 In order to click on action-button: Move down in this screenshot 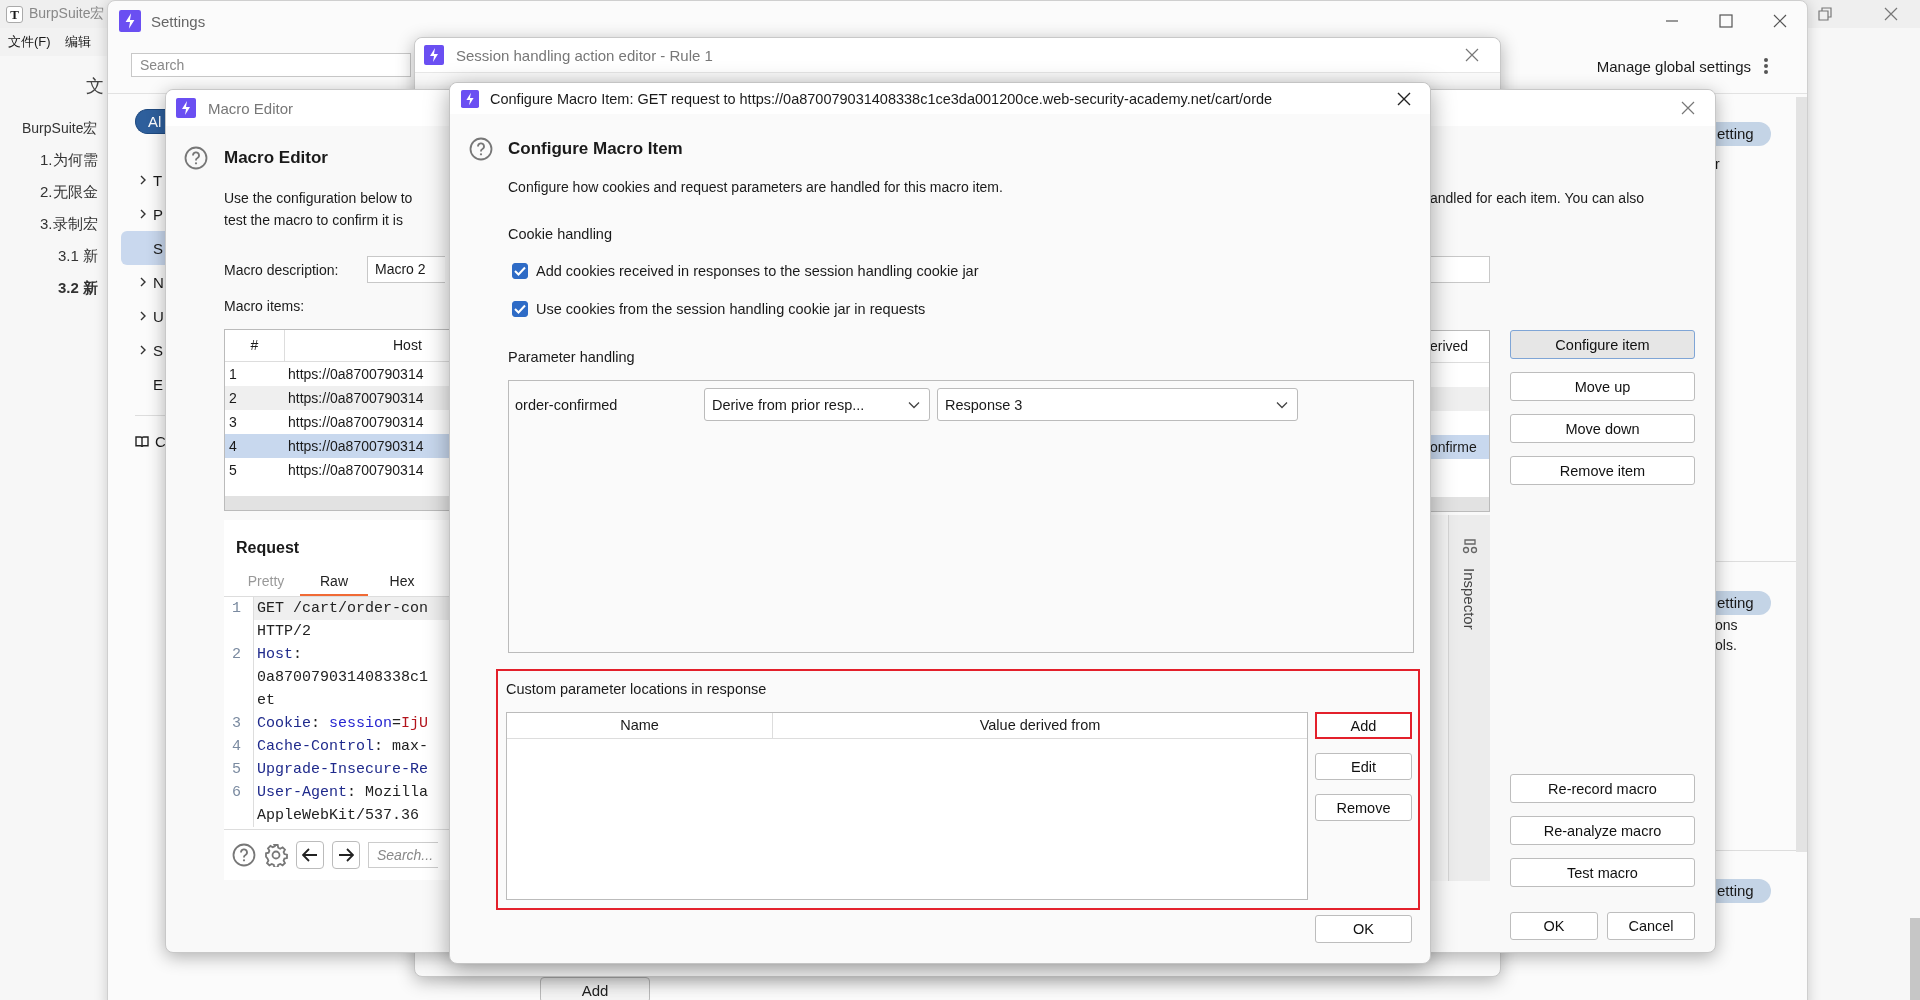, I will do `click(1602, 428)`.